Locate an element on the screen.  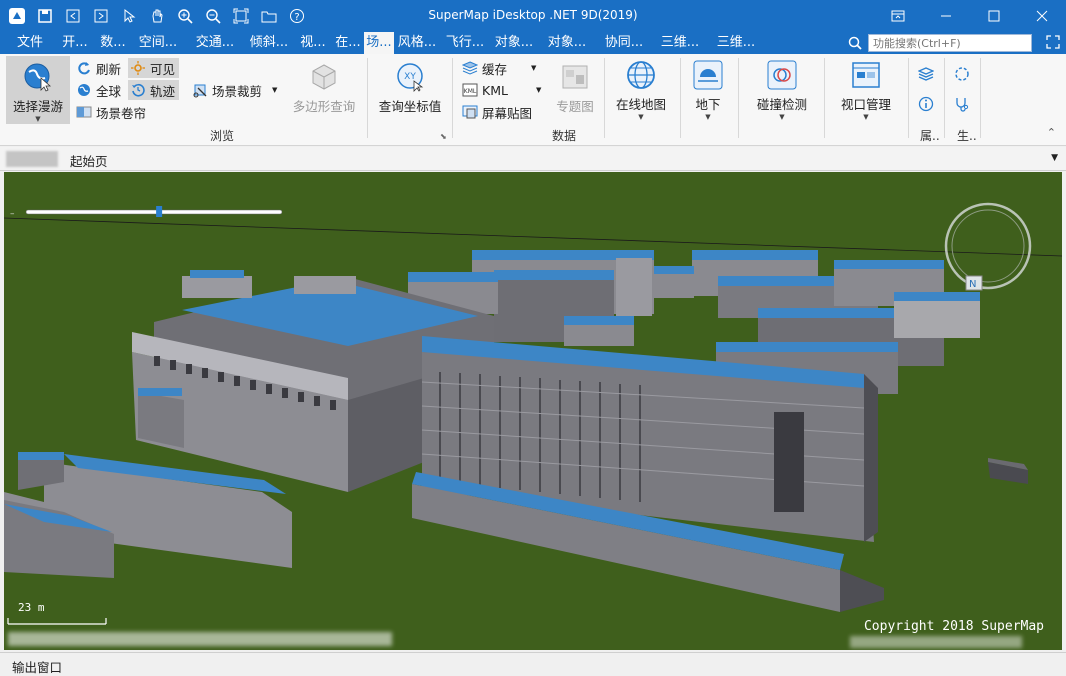
minimize-icon is located at coordinates (946, 16).